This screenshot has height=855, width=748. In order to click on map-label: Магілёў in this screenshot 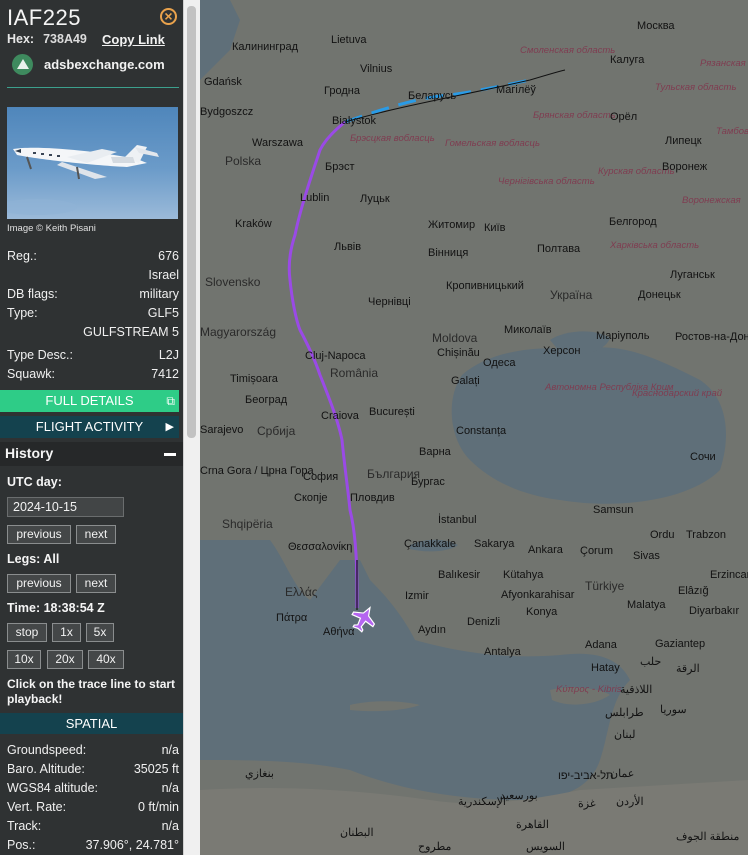, I will do `click(516, 90)`.